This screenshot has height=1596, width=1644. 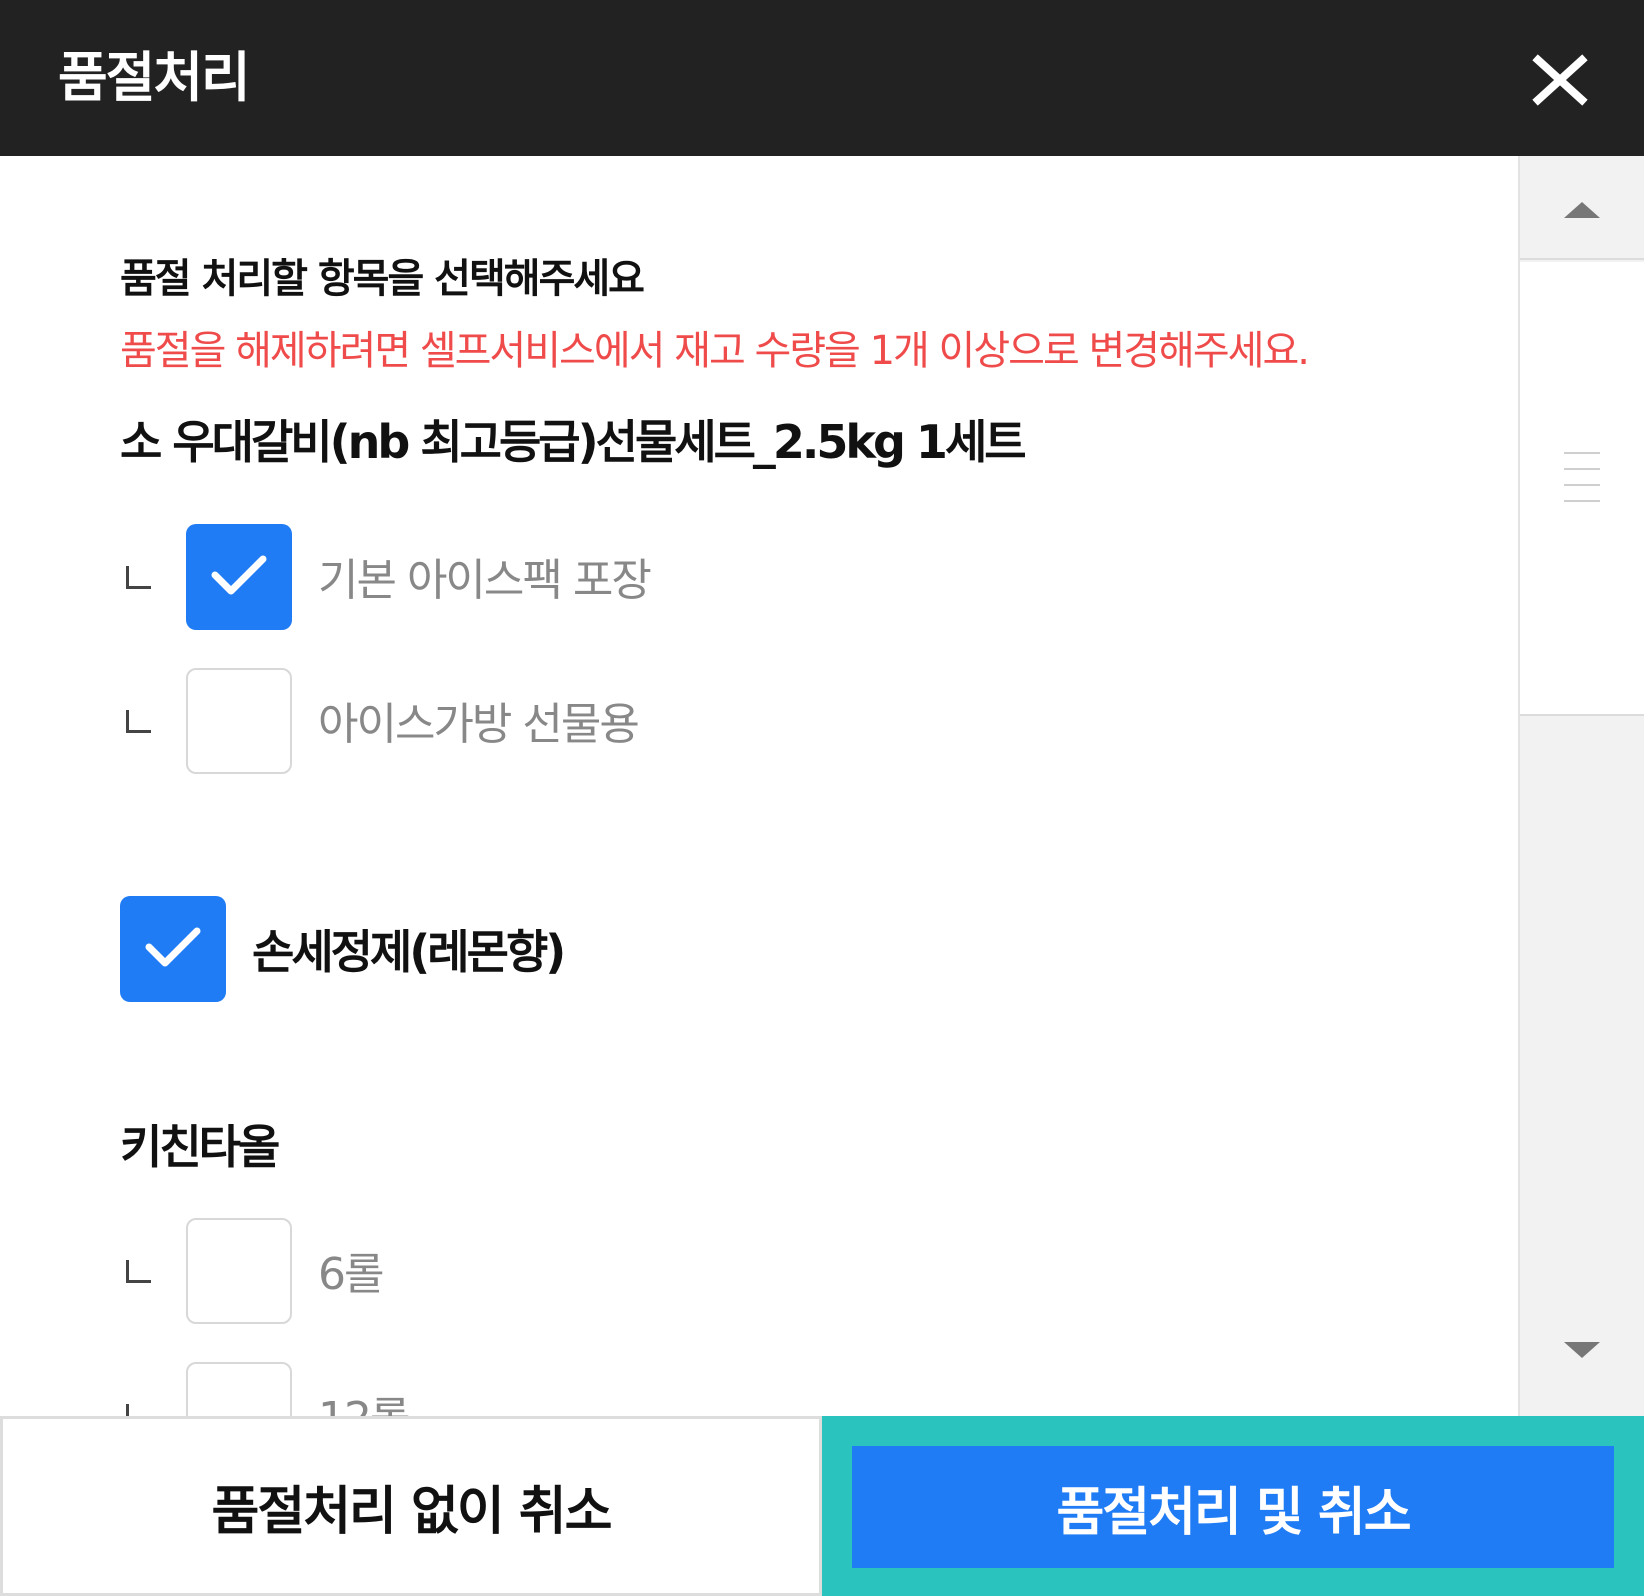 I want to click on option-row: 기본 아이스팩 포장, so click(x=770, y=579).